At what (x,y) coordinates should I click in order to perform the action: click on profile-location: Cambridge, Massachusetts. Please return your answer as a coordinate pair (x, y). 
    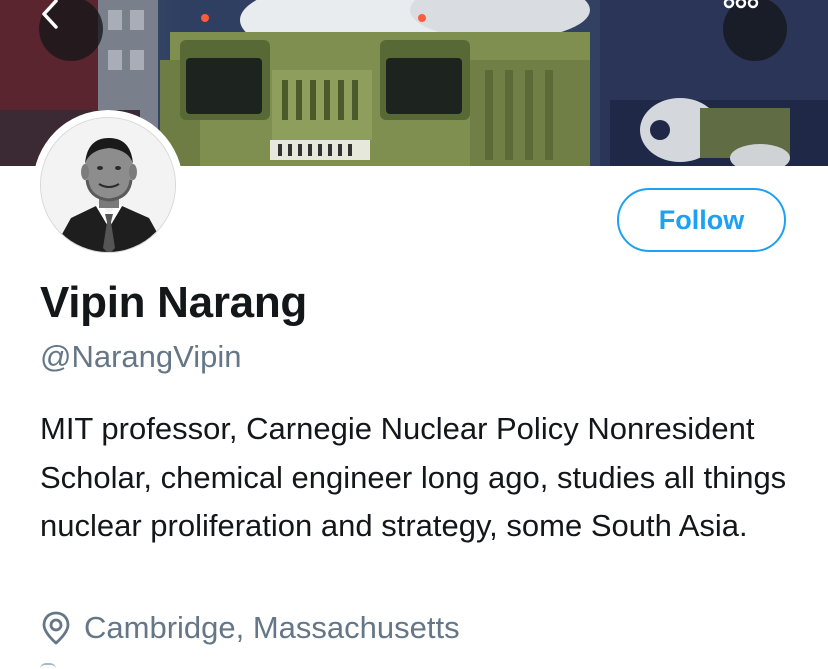
    Looking at the image, I should click on (250, 628).